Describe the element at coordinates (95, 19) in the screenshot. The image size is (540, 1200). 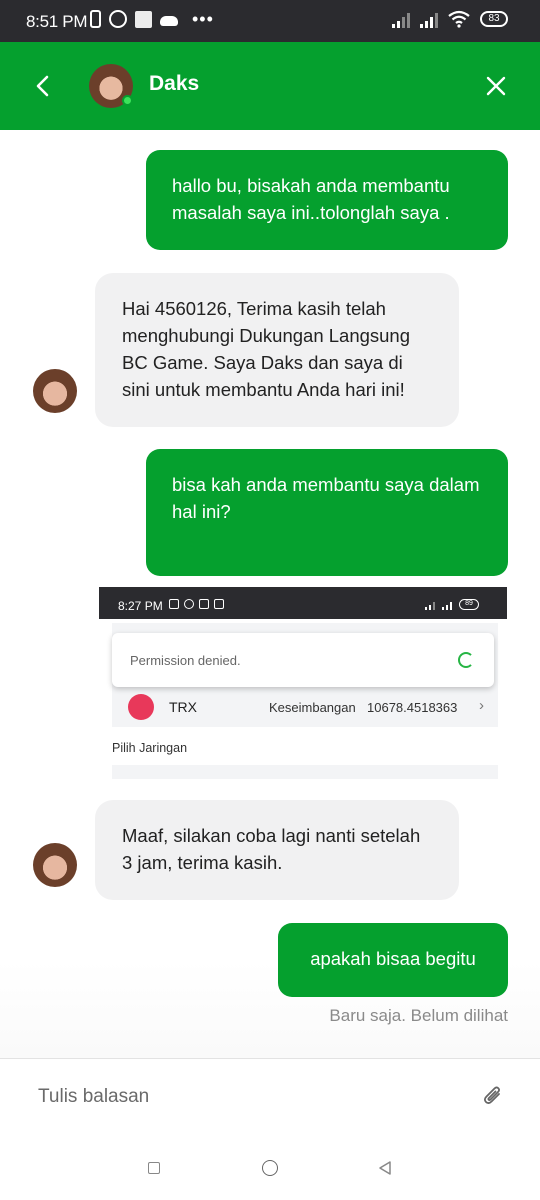
I see `phone-icon` at that location.